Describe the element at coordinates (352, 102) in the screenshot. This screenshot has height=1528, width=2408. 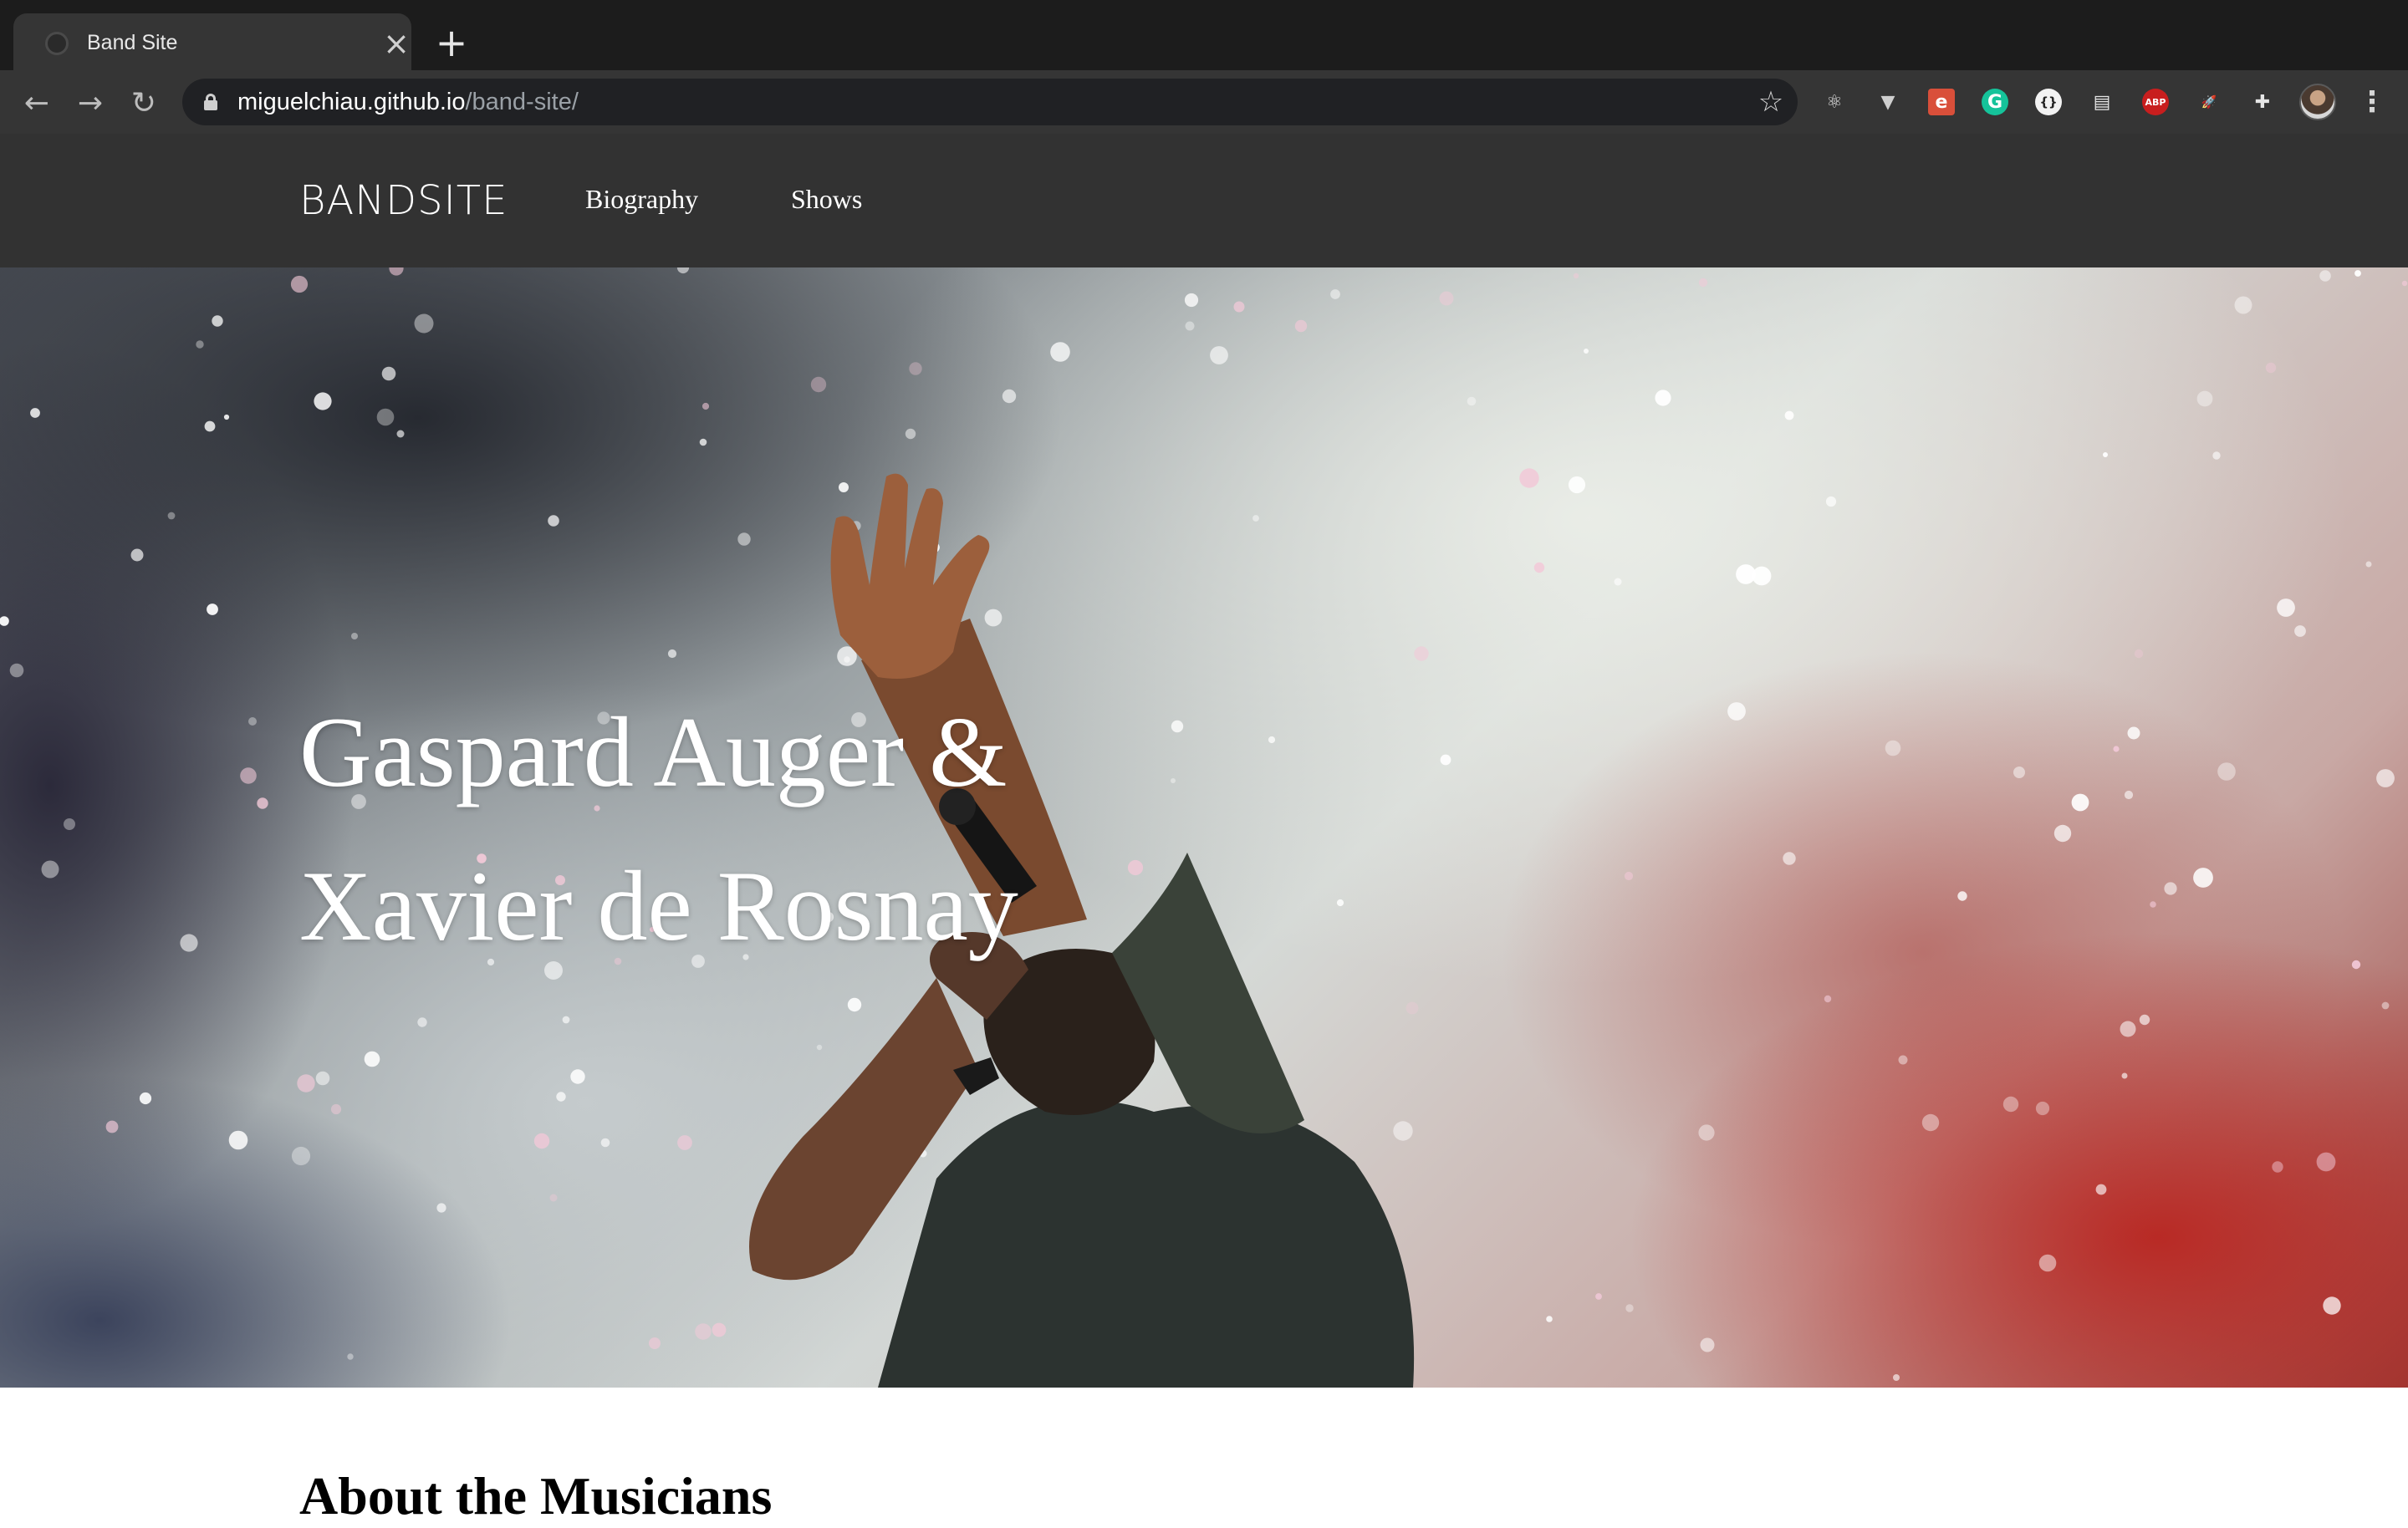
I see `url-host: miguelchiau.github.io` at that location.